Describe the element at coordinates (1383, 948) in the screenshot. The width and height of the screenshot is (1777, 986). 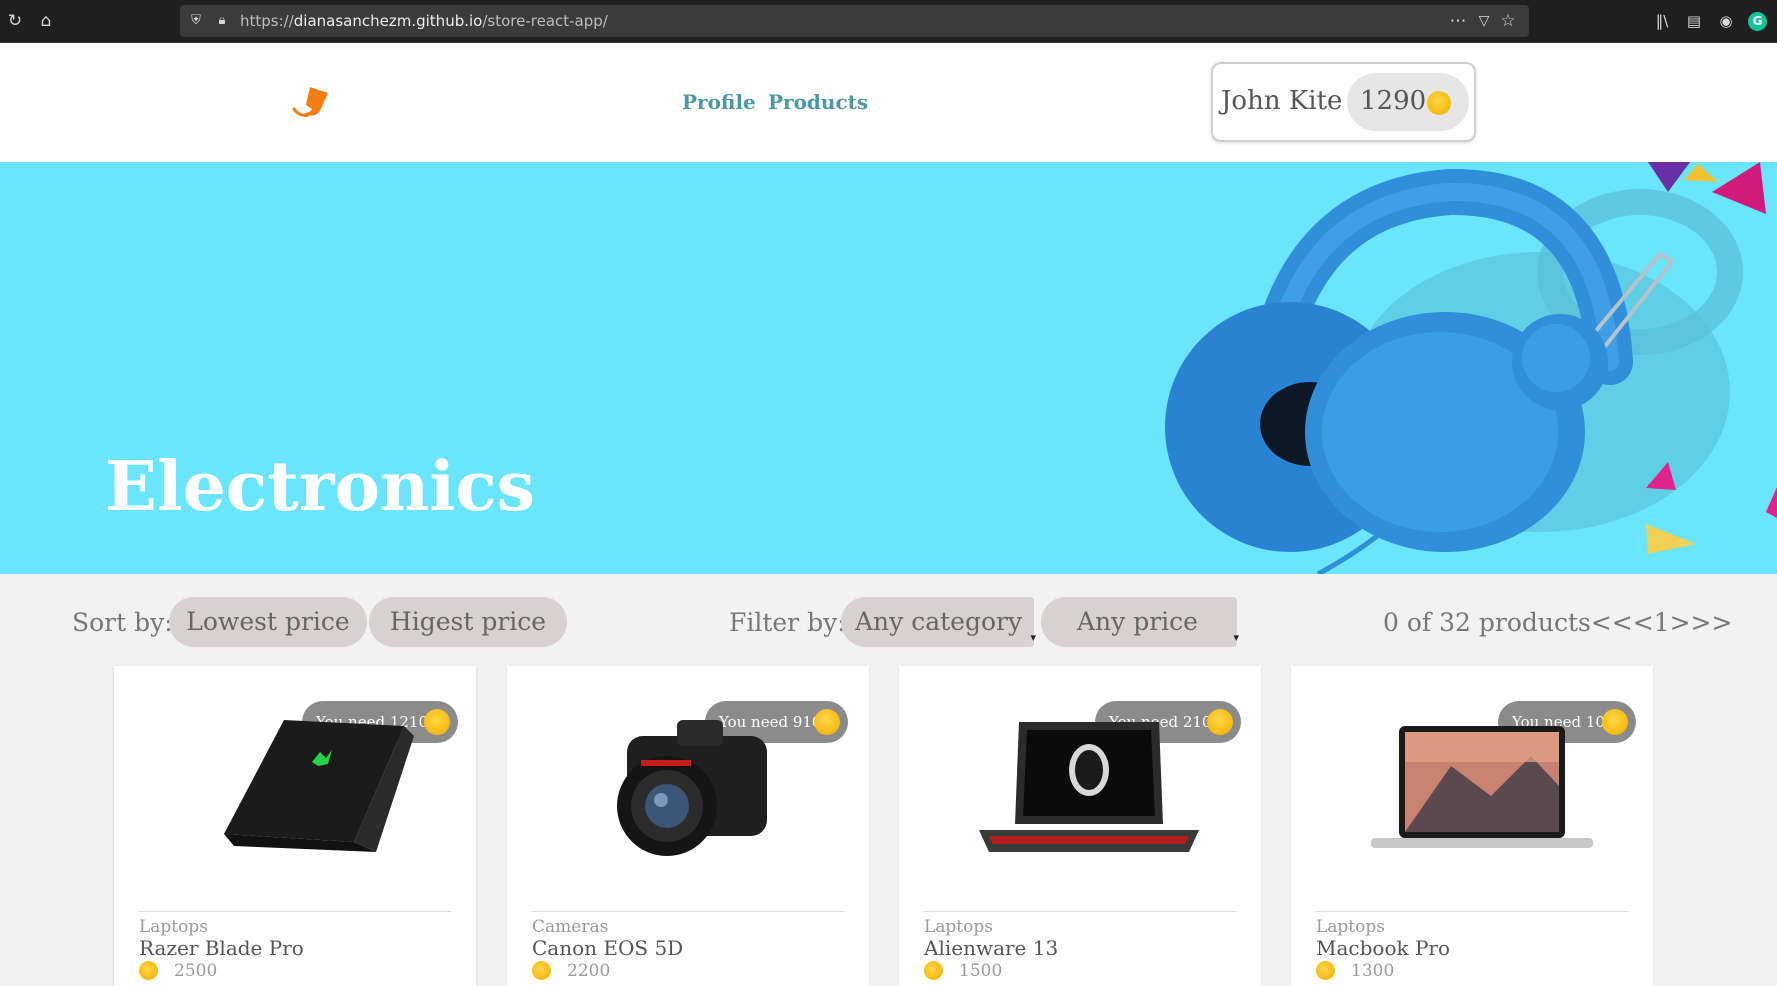
I see `product-name: Macbook Pro` at that location.